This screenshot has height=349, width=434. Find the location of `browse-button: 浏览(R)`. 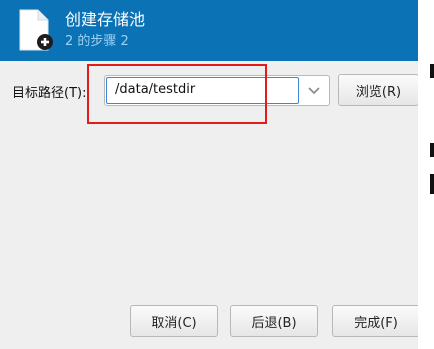

browse-button: 浏览(R) is located at coordinates (378, 90).